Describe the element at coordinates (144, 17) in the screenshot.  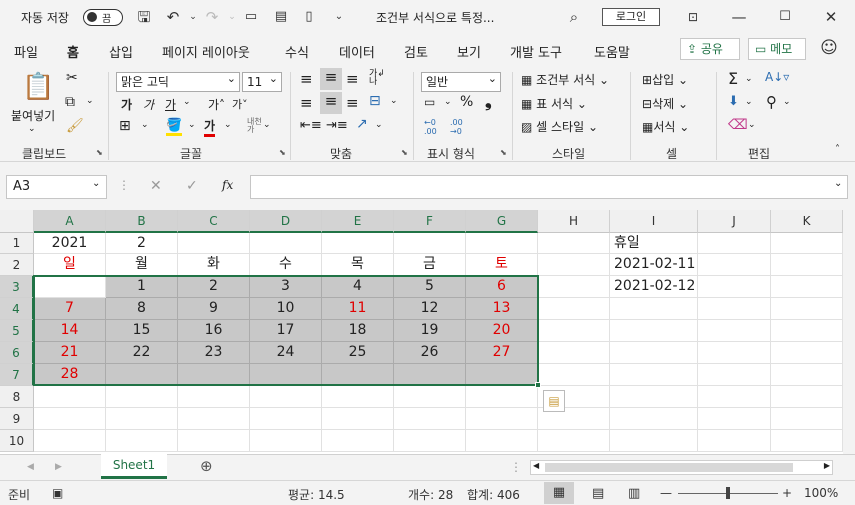
I see `save-icon: 🖫` at that location.